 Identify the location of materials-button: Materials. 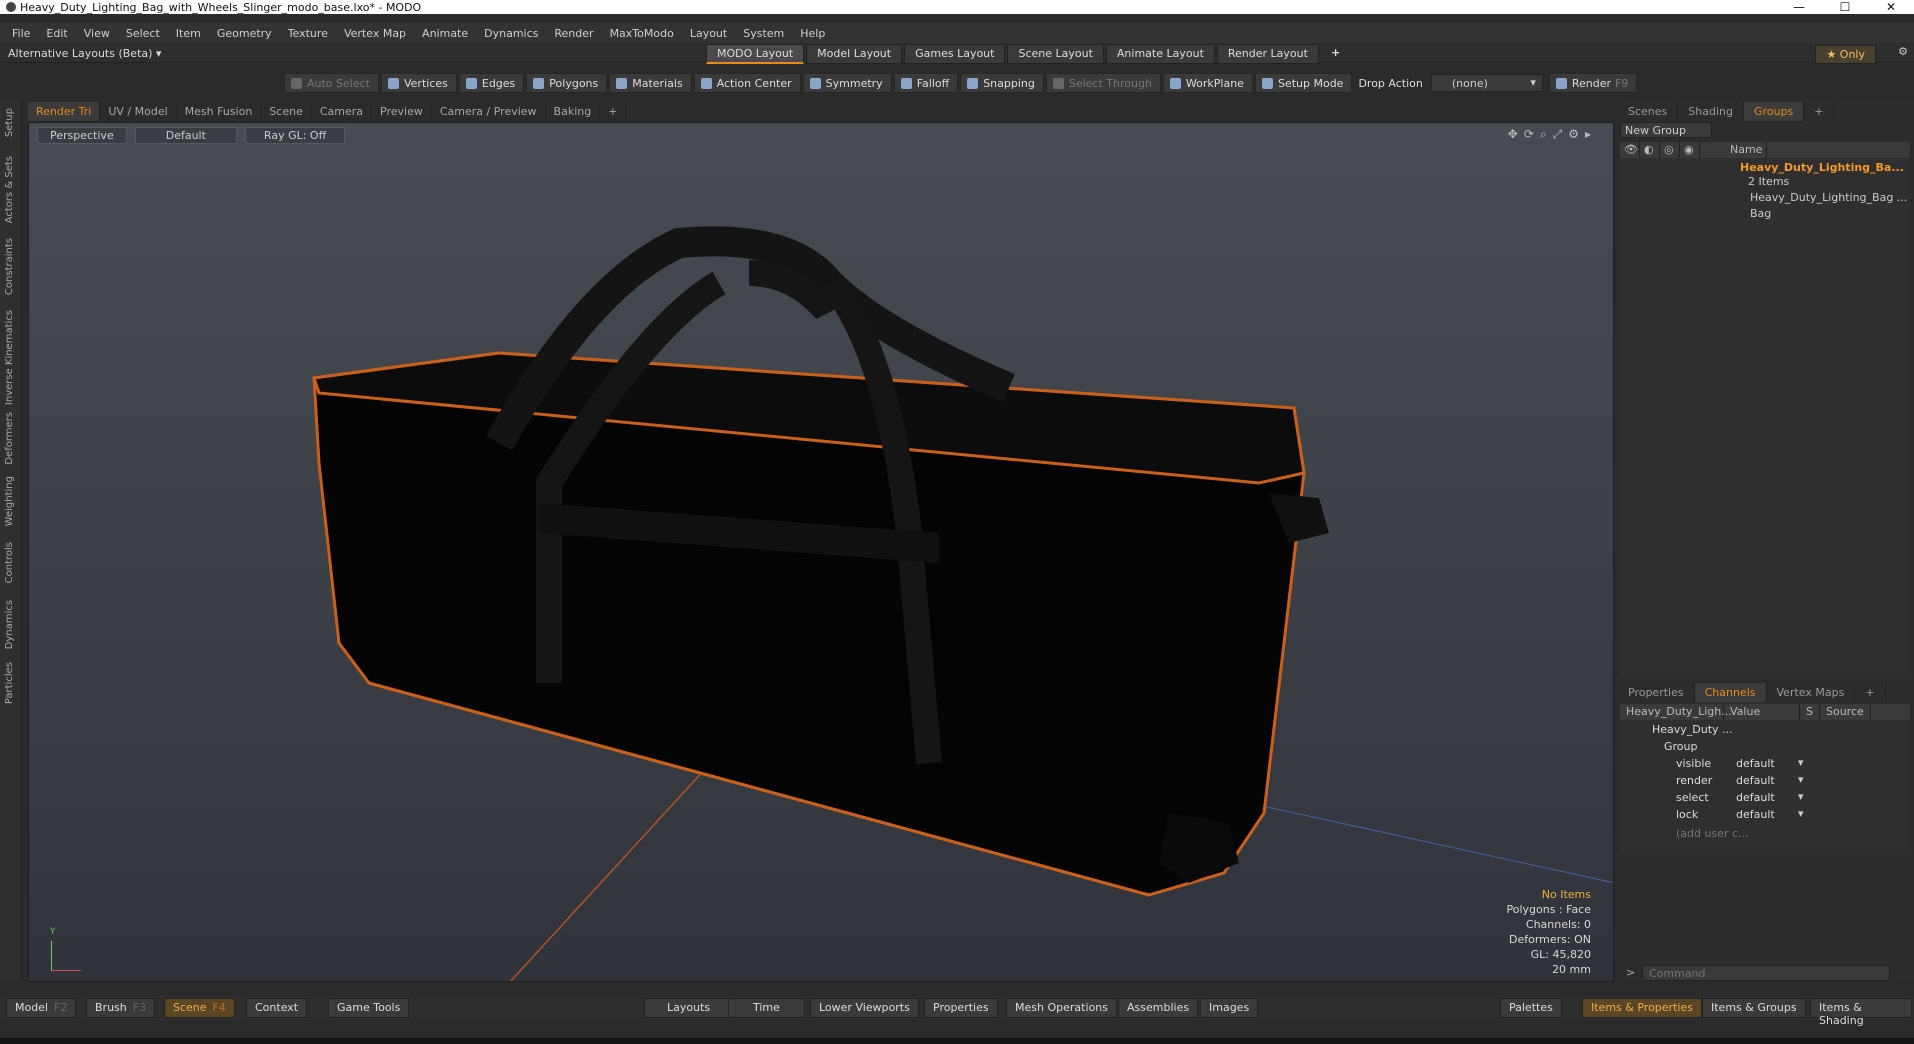
(650, 83).